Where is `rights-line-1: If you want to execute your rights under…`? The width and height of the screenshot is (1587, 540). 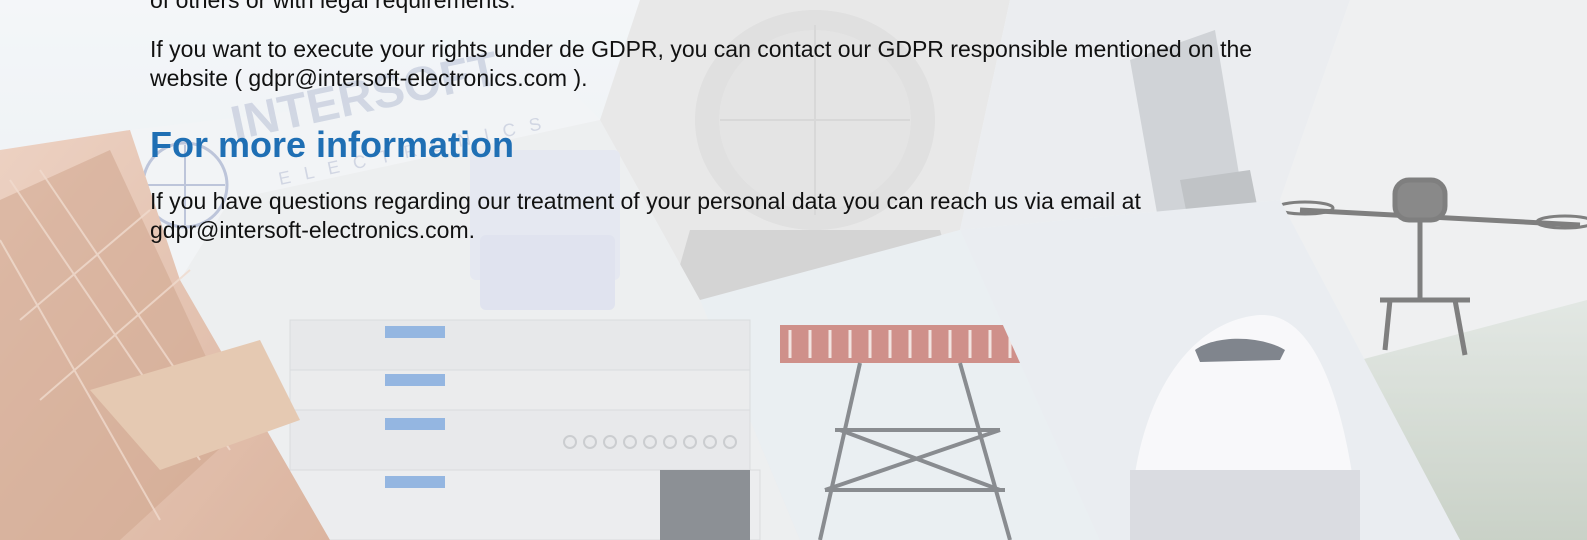
rights-line-1: If you want to execute your rights under… is located at coordinates (701, 49).